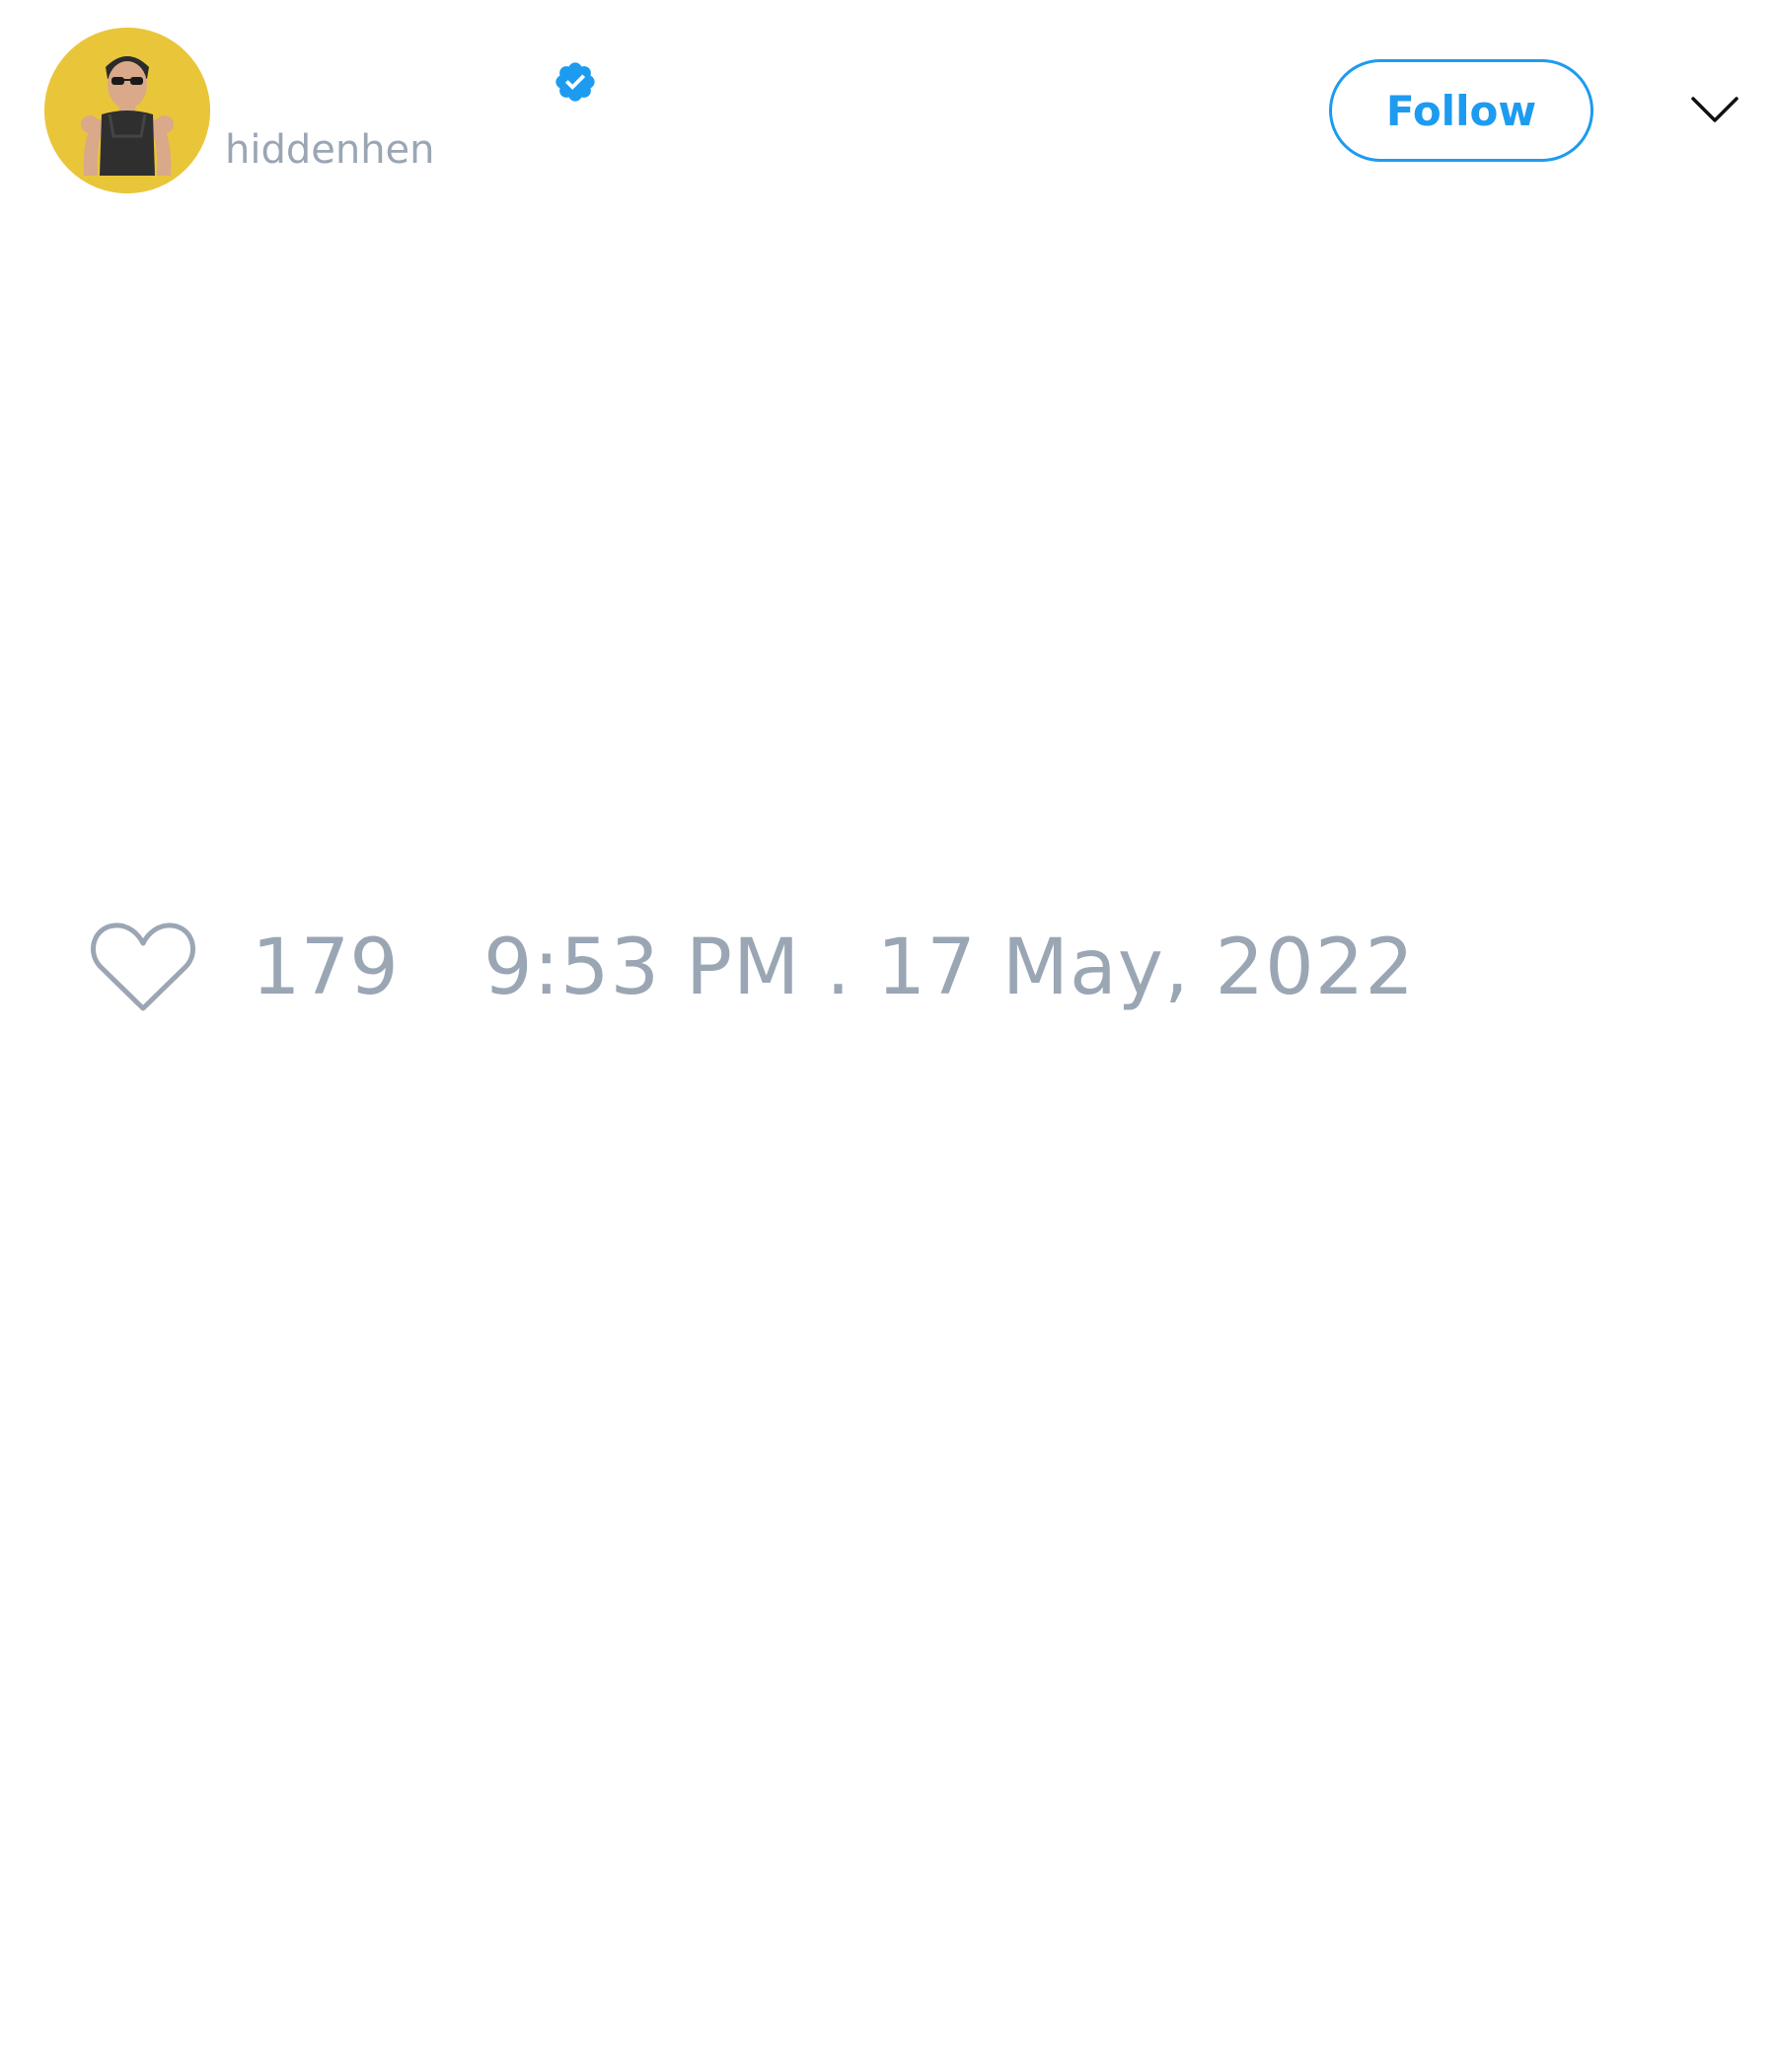 Image resolution: width=1776 pixels, height=2072 pixels. What do you see at coordinates (576, 82) in the screenshot?
I see `verified-badge-icon` at bounding box center [576, 82].